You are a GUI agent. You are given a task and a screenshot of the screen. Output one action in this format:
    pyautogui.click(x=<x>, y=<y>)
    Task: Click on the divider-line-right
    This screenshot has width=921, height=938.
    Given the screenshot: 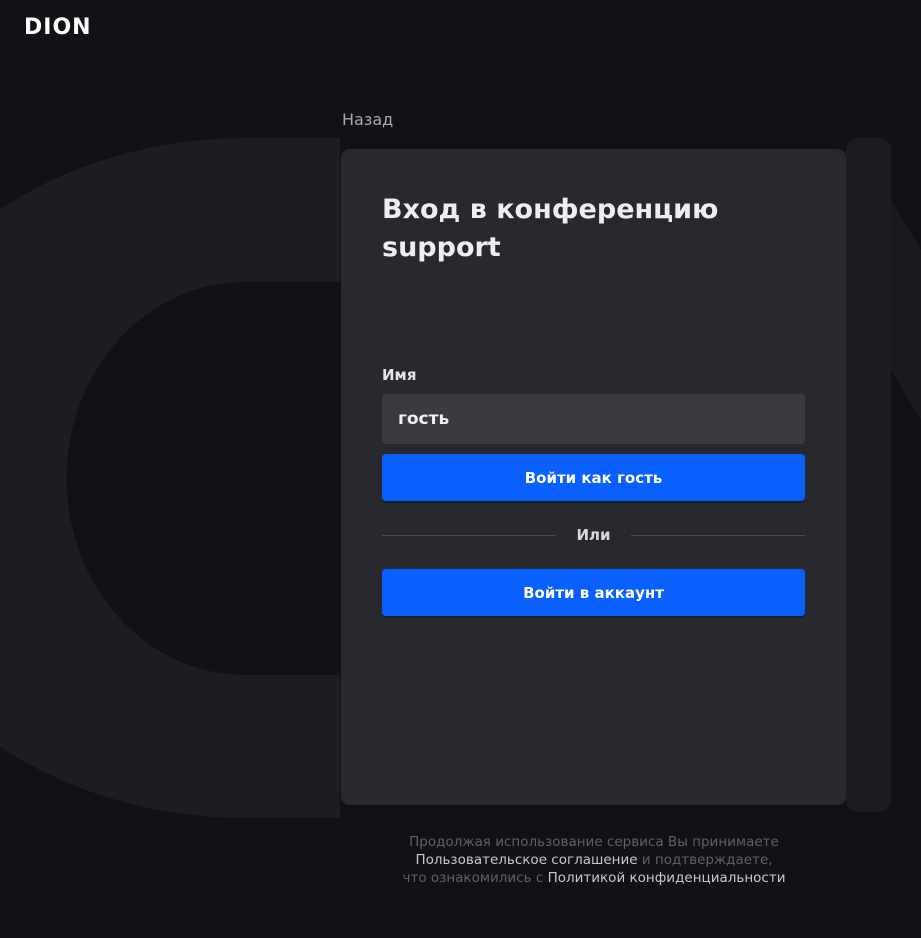 What is the action you would take?
    pyautogui.click(x=717, y=535)
    